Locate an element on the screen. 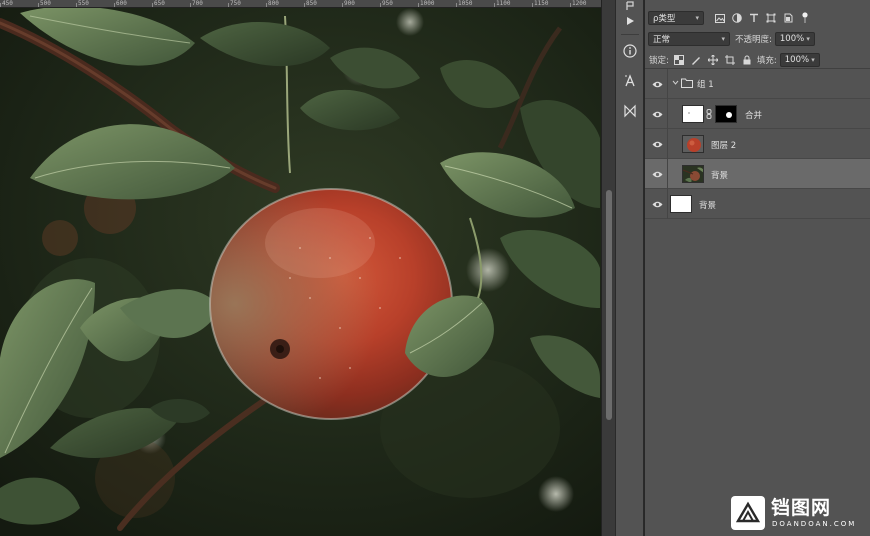 This screenshot has height=536, width=870. strip-divider is located at coordinates (630, 34).